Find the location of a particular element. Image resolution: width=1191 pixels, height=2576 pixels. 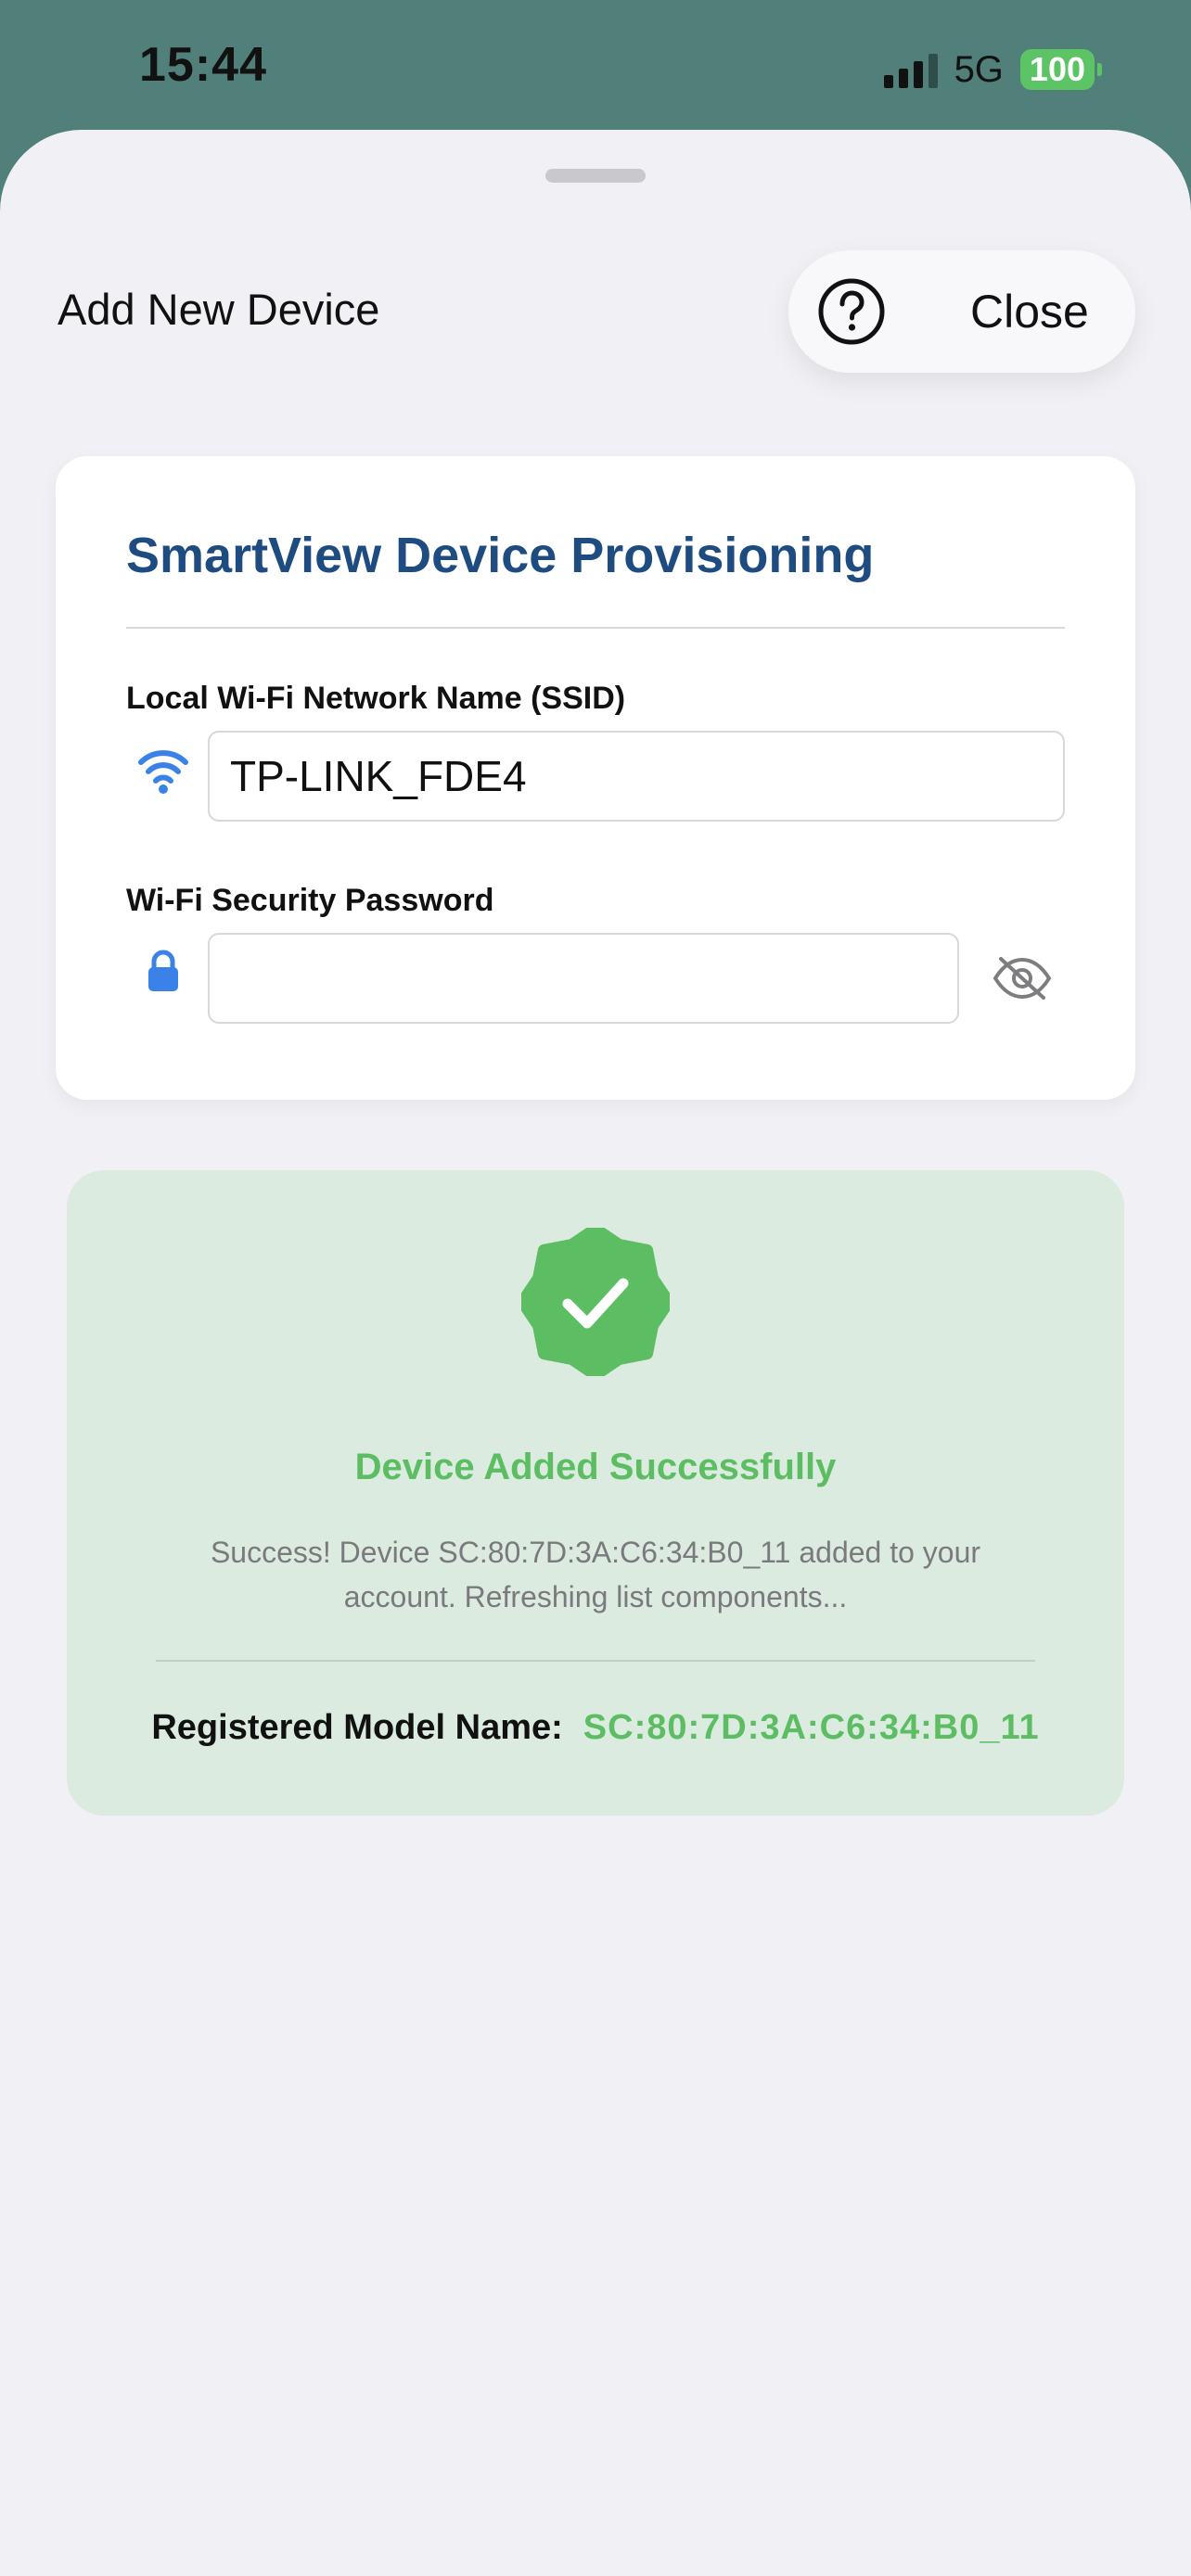

close-button: Close is located at coordinates (1029, 311).